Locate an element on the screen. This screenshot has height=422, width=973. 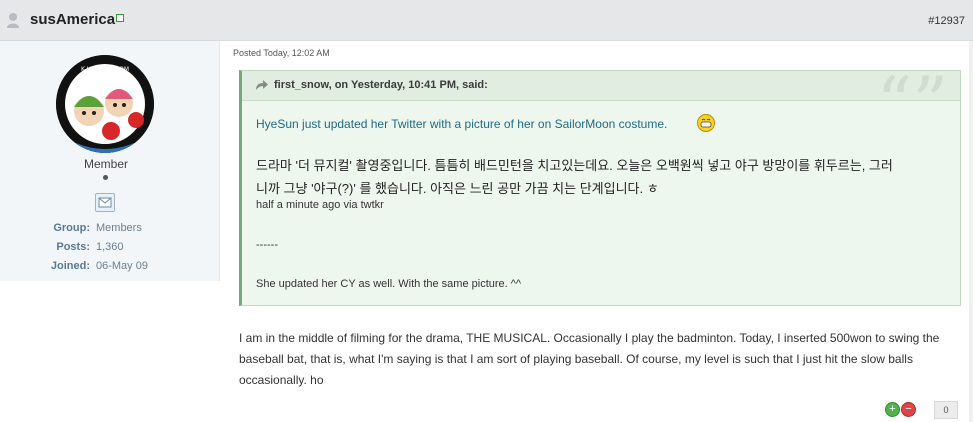
online-status-icon is located at coordinates (120, 18).